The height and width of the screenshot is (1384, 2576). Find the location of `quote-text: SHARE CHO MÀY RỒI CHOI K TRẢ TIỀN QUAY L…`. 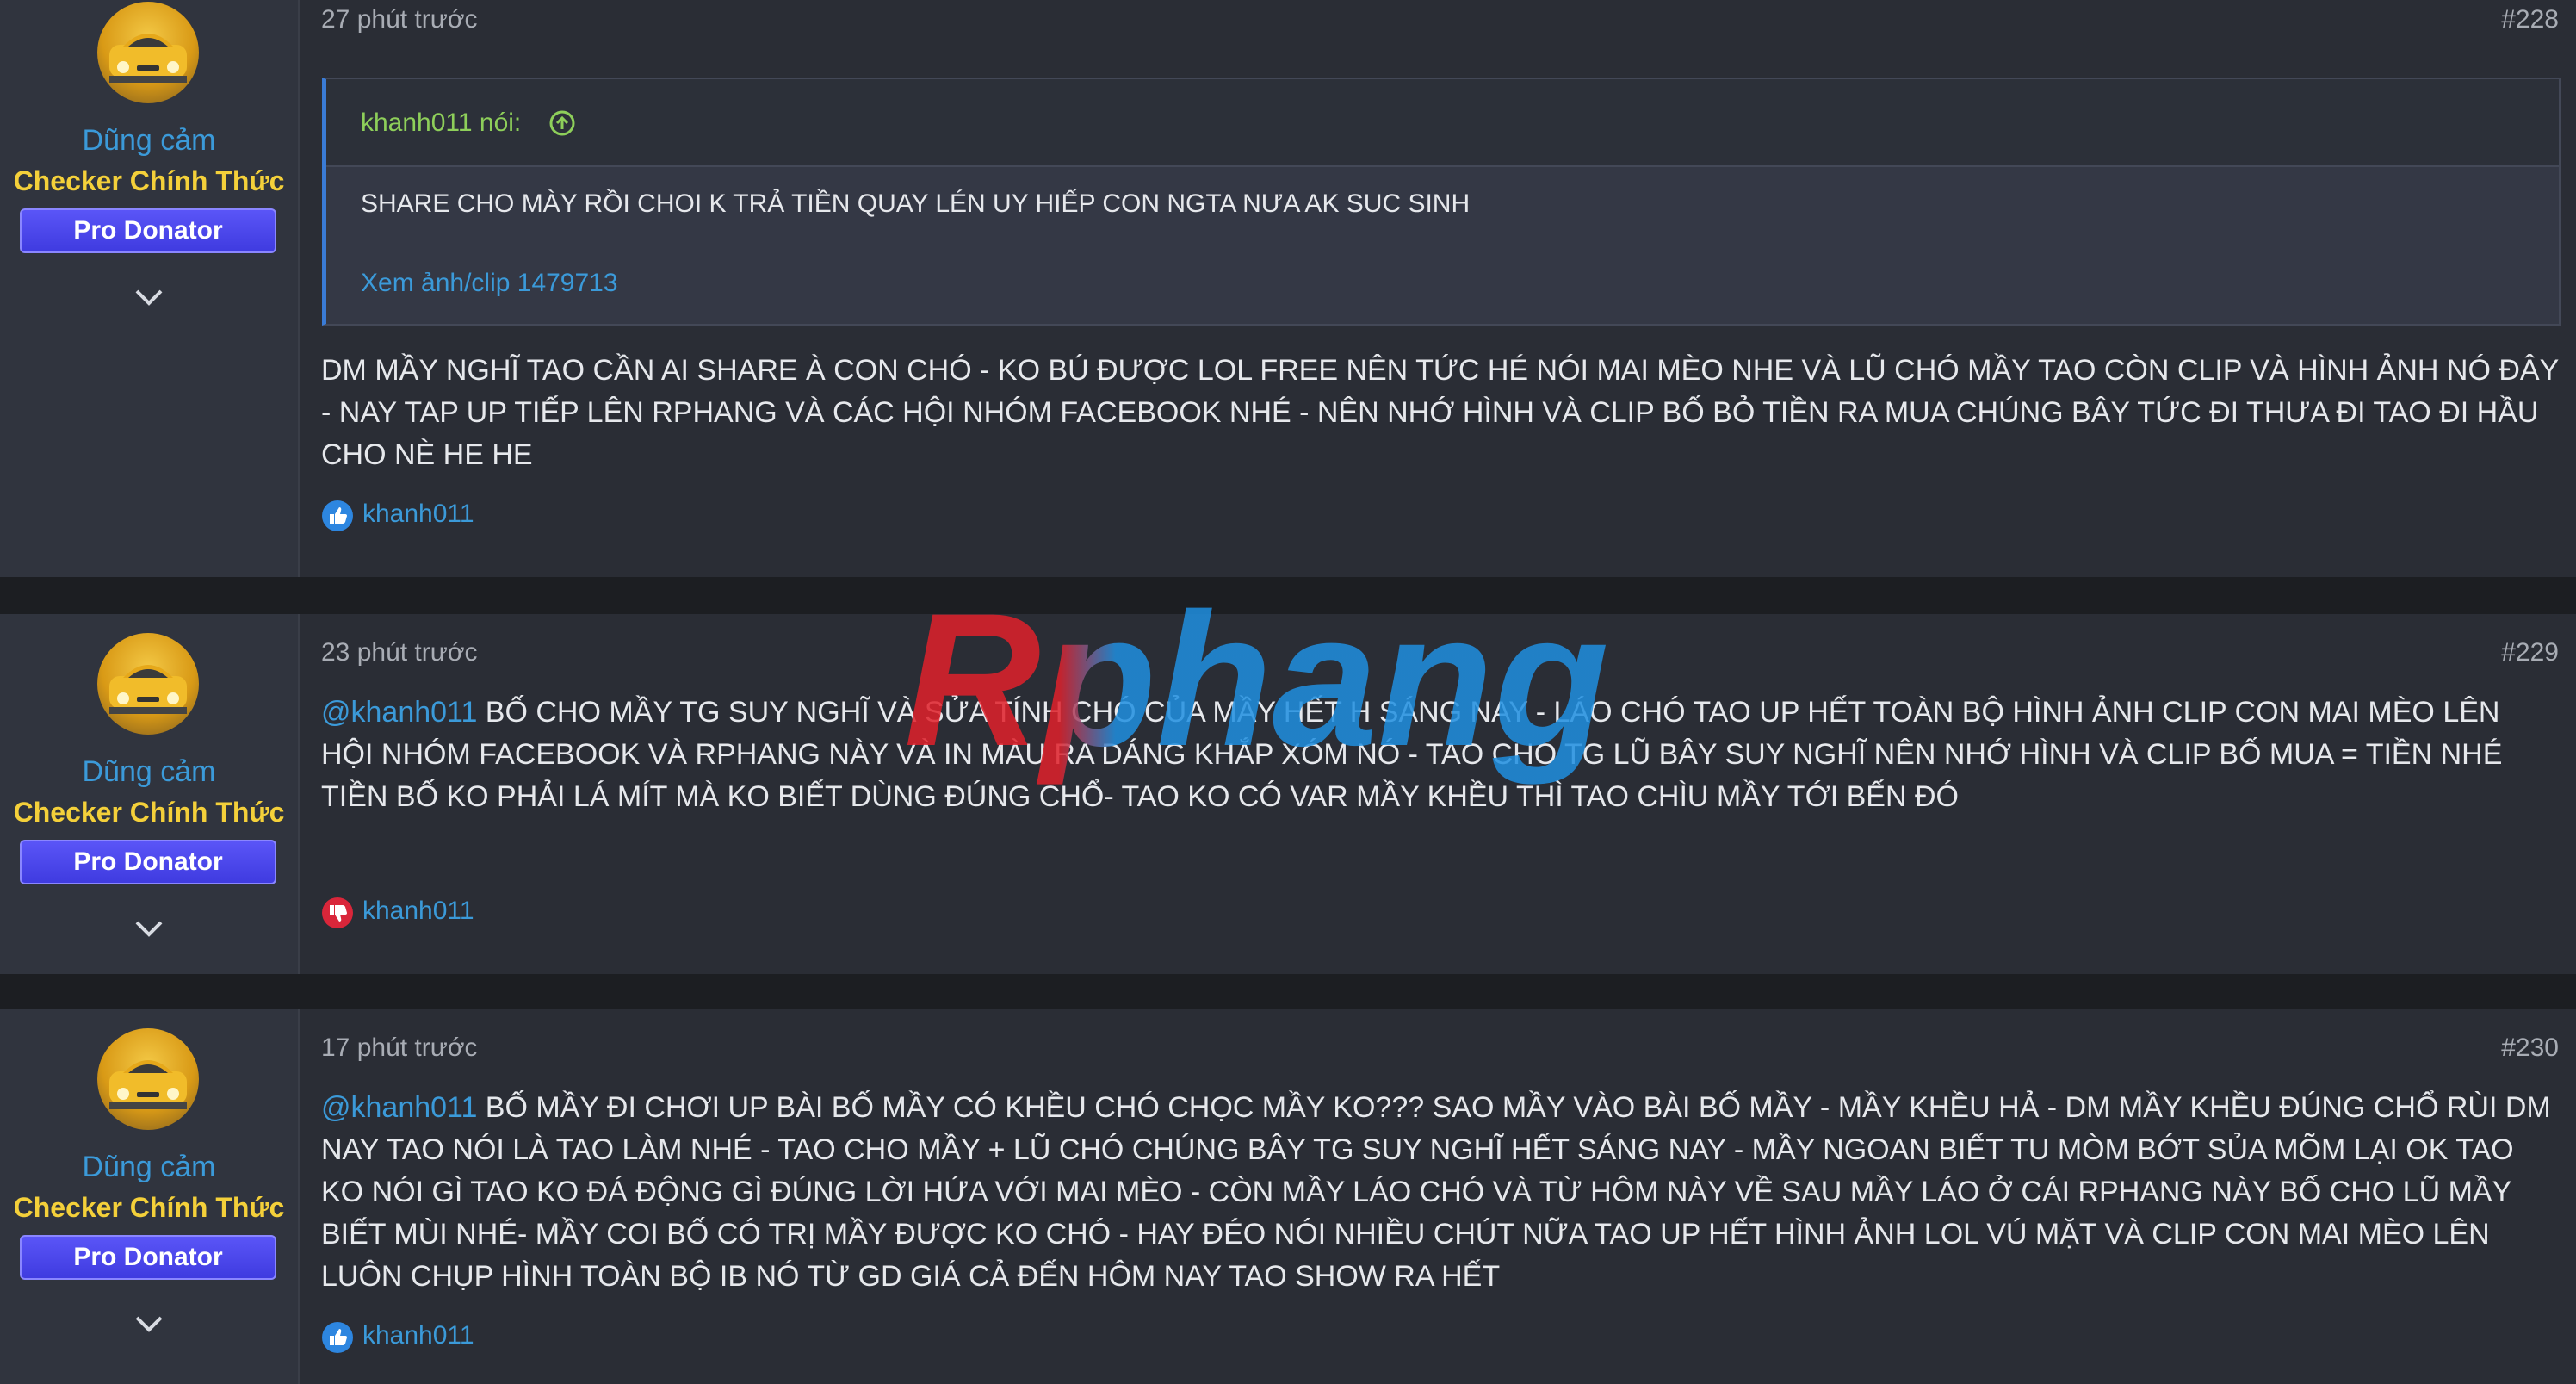

quote-text: SHARE CHO MÀY RỒI CHOI K TRẢ TIỀN QUAY L… is located at coordinates (916, 203).